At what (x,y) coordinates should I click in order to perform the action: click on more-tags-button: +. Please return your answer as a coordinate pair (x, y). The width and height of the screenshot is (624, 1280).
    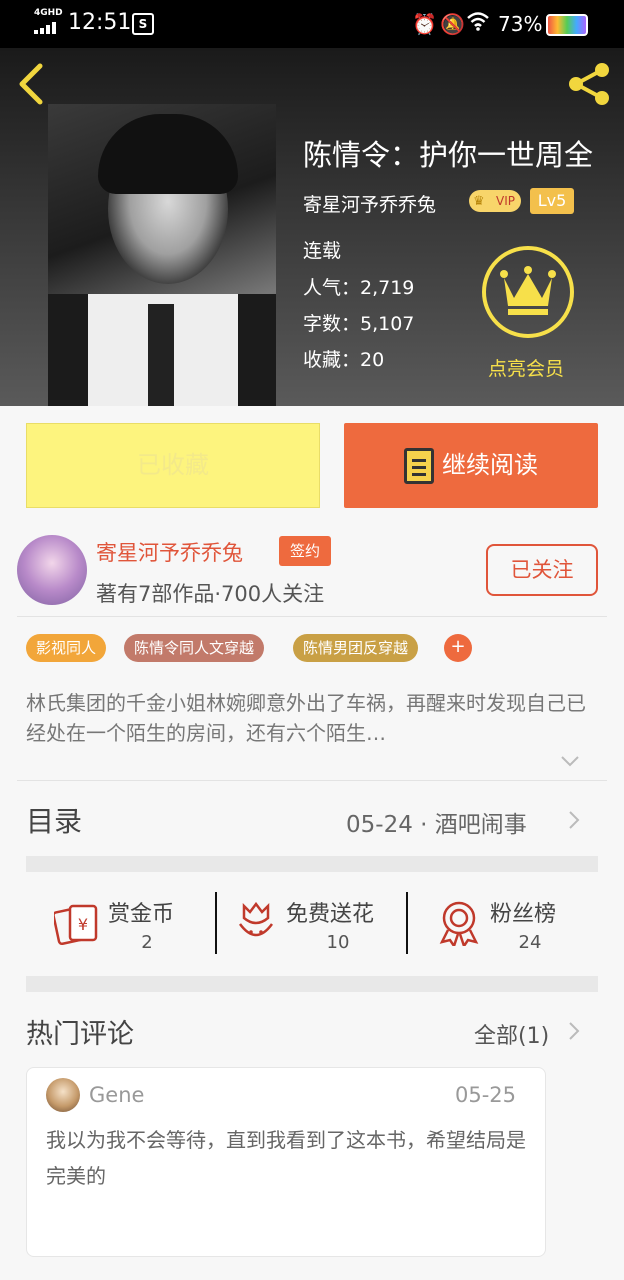
    Looking at the image, I should click on (458, 648).